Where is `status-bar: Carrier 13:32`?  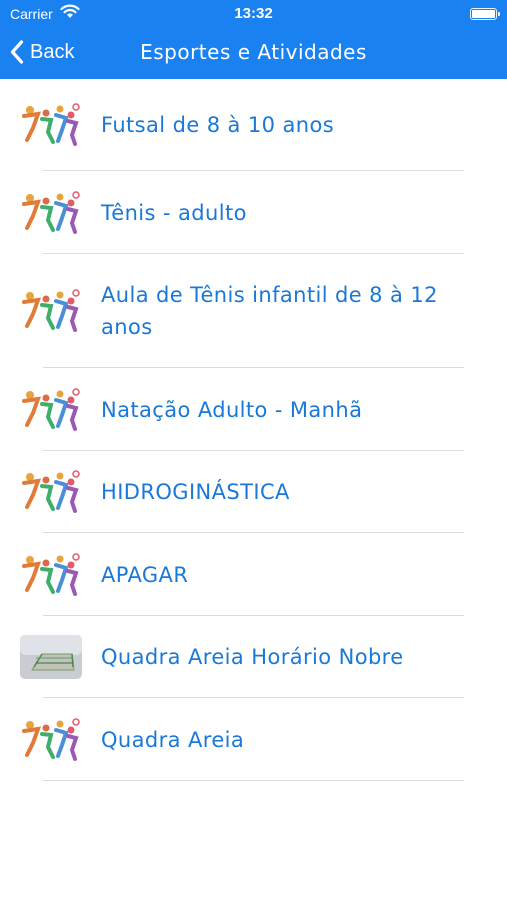 status-bar: Carrier 13:32 is located at coordinates (253, 14).